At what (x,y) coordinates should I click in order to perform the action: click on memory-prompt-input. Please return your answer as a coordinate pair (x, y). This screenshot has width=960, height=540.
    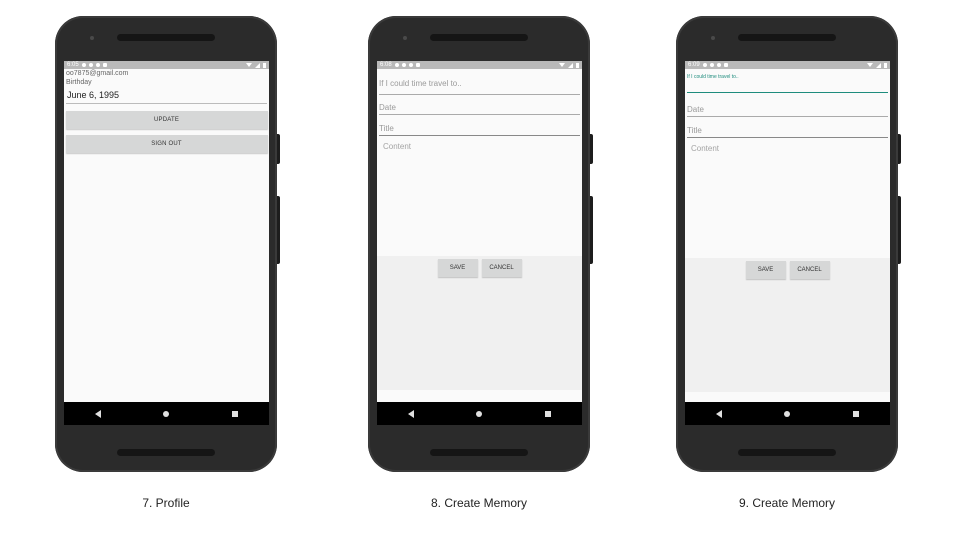
    Looking at the image, I should click on (787, 87).